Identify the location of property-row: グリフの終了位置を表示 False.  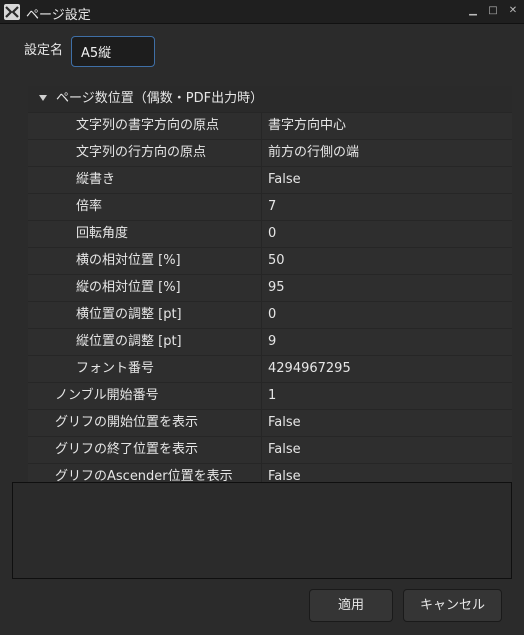
(270, 450).